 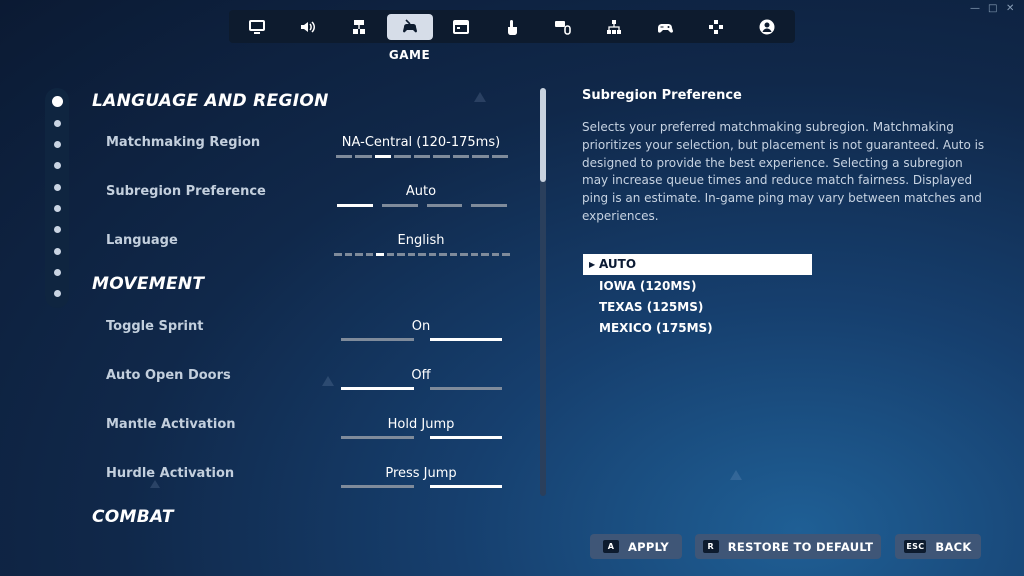 I want to click on subregion-preference-value: Auto, so click(x=421, y=191).